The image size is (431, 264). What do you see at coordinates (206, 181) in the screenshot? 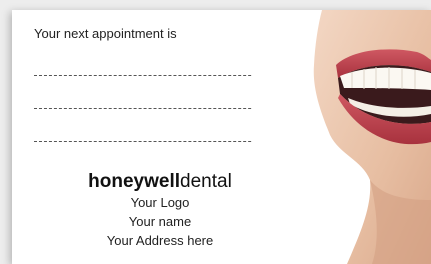
I see `brand-name-light: dental` at bounding box center [206, 181].